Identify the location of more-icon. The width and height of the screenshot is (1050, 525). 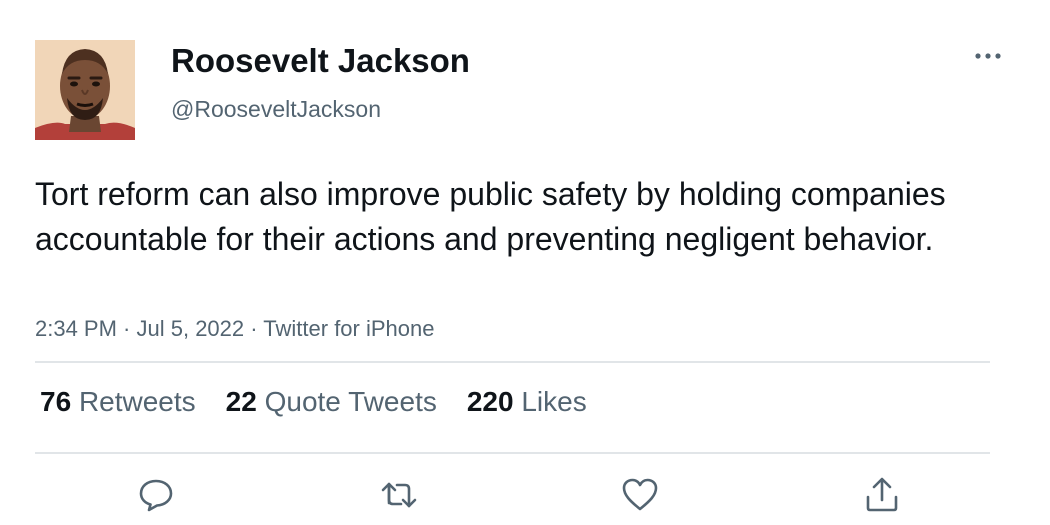
(988, 56).